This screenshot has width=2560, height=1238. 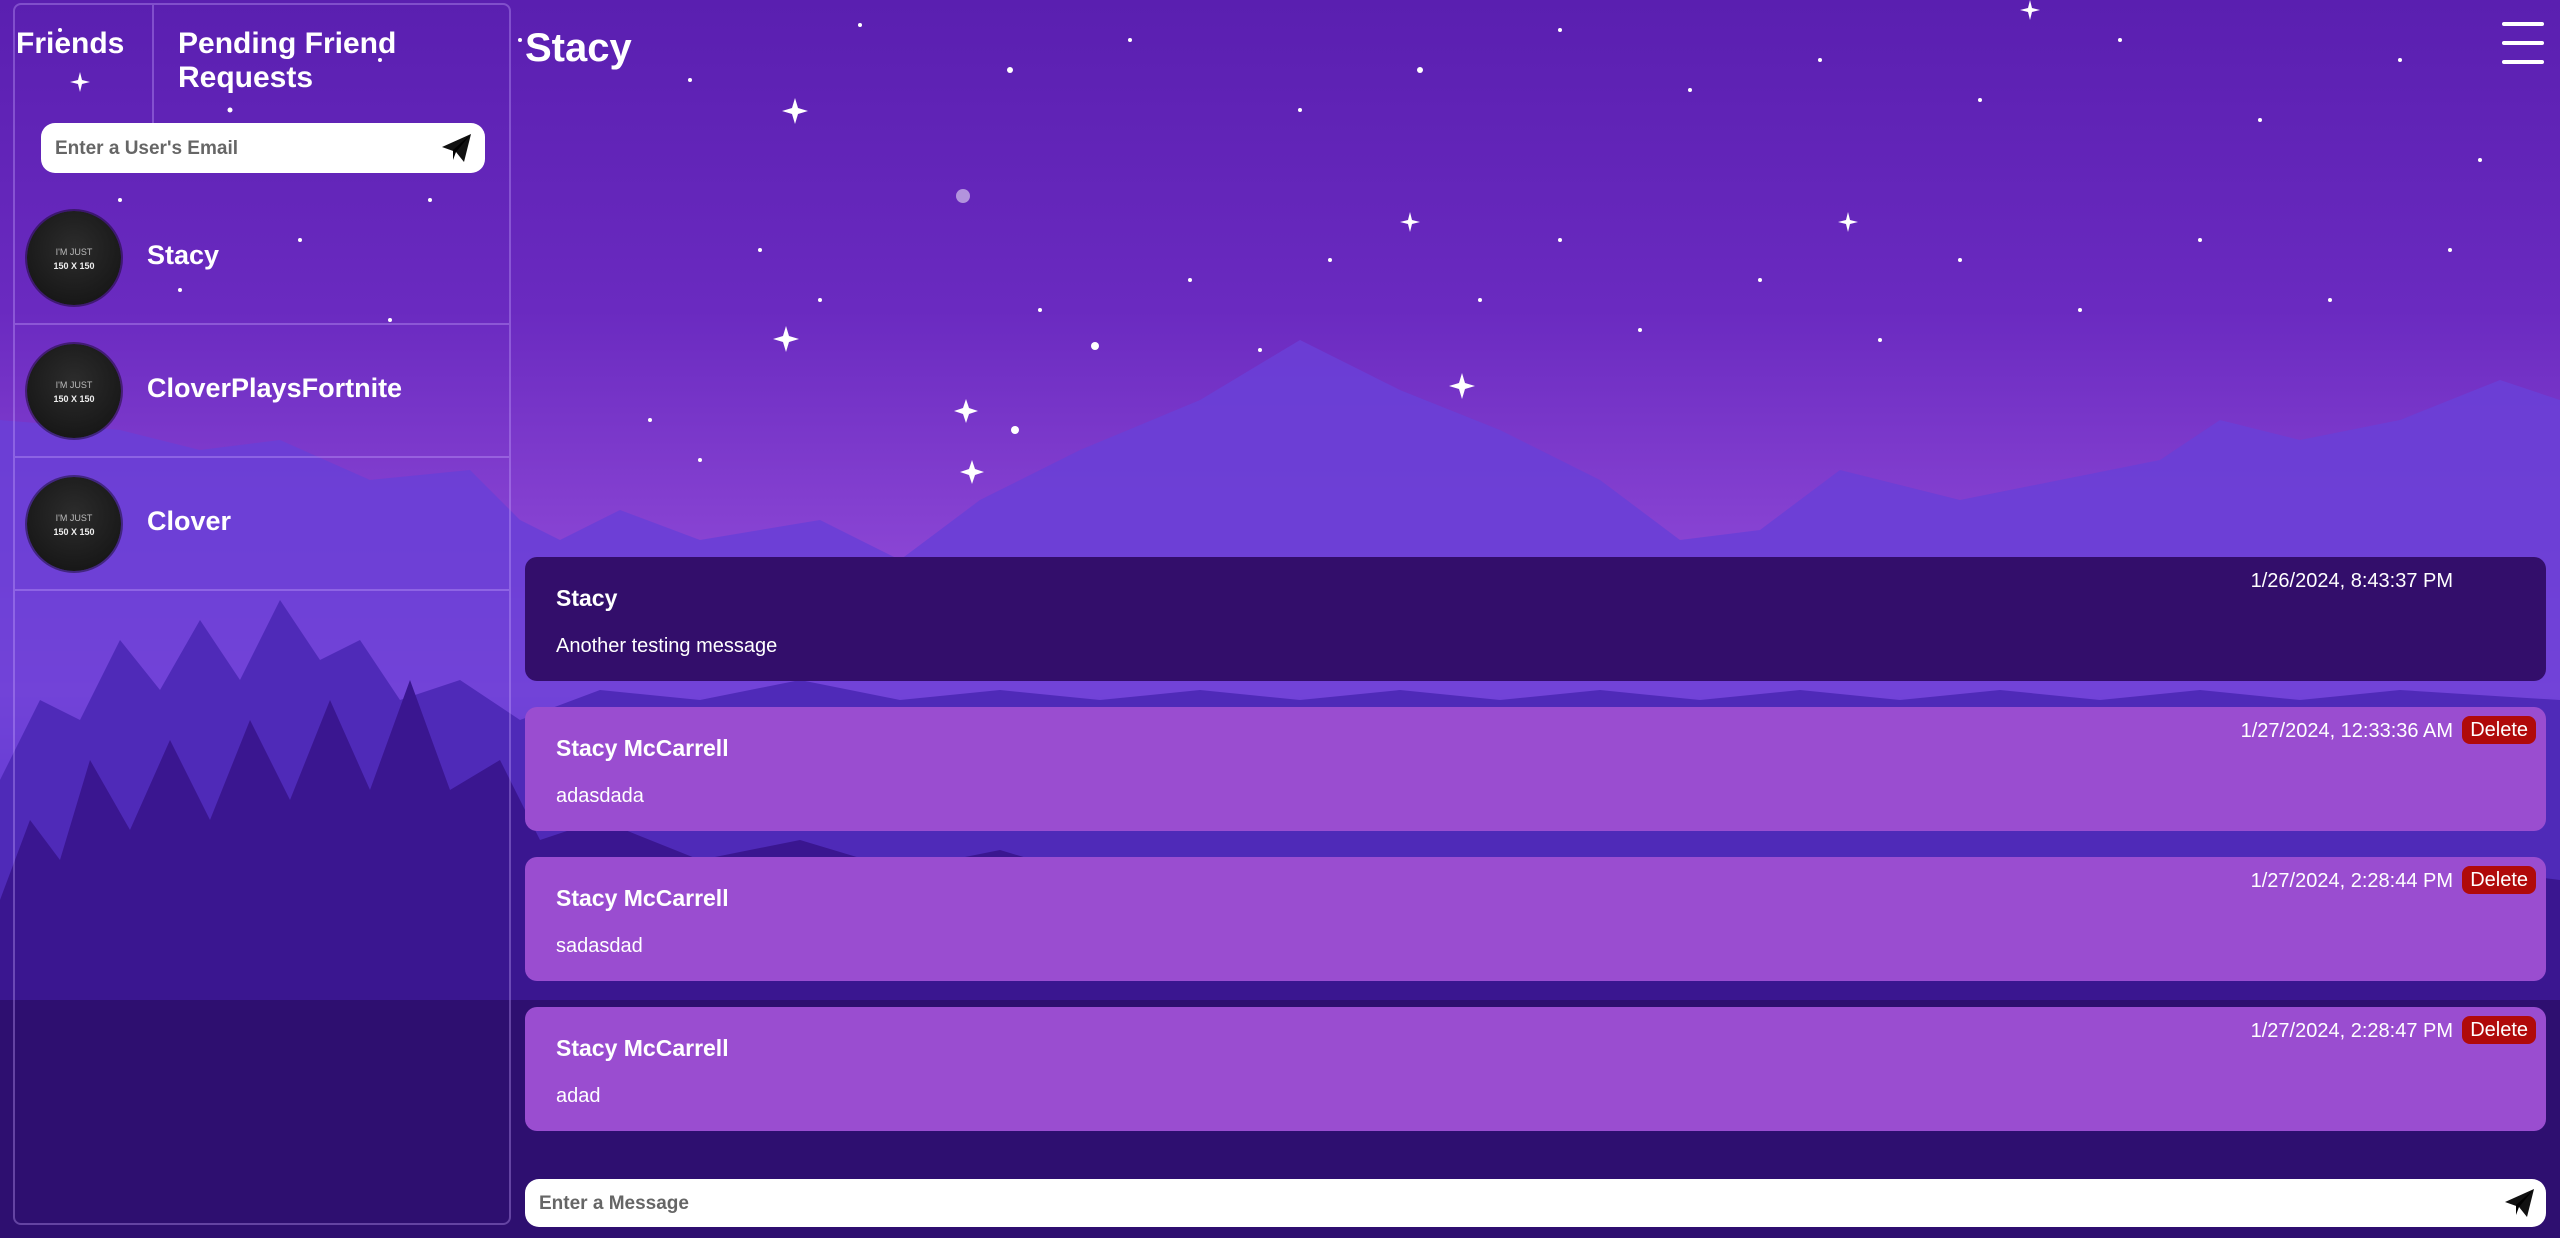 I want to click on message-timestamp: 1/26/2024, 8:43:37 PM, so click(x=2351, y=581).